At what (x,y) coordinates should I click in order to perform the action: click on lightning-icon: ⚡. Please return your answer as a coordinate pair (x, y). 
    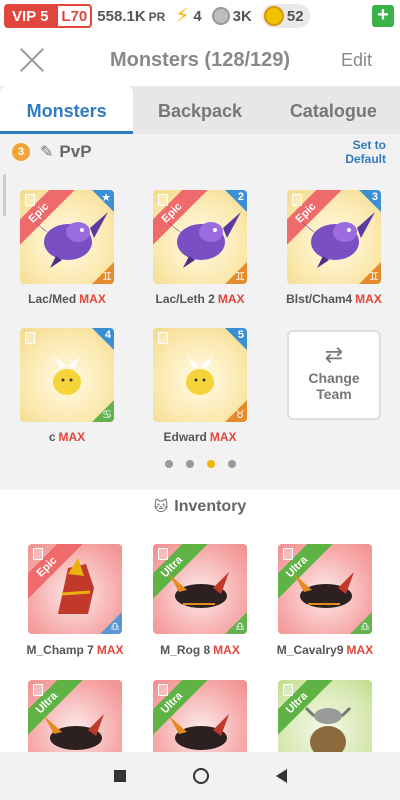
    Looking at the image, I should click on (182, 16).